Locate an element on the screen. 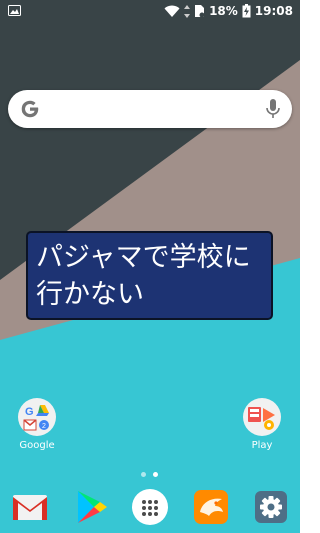  gallery-notification-icon is located at coordinates (14, 10).